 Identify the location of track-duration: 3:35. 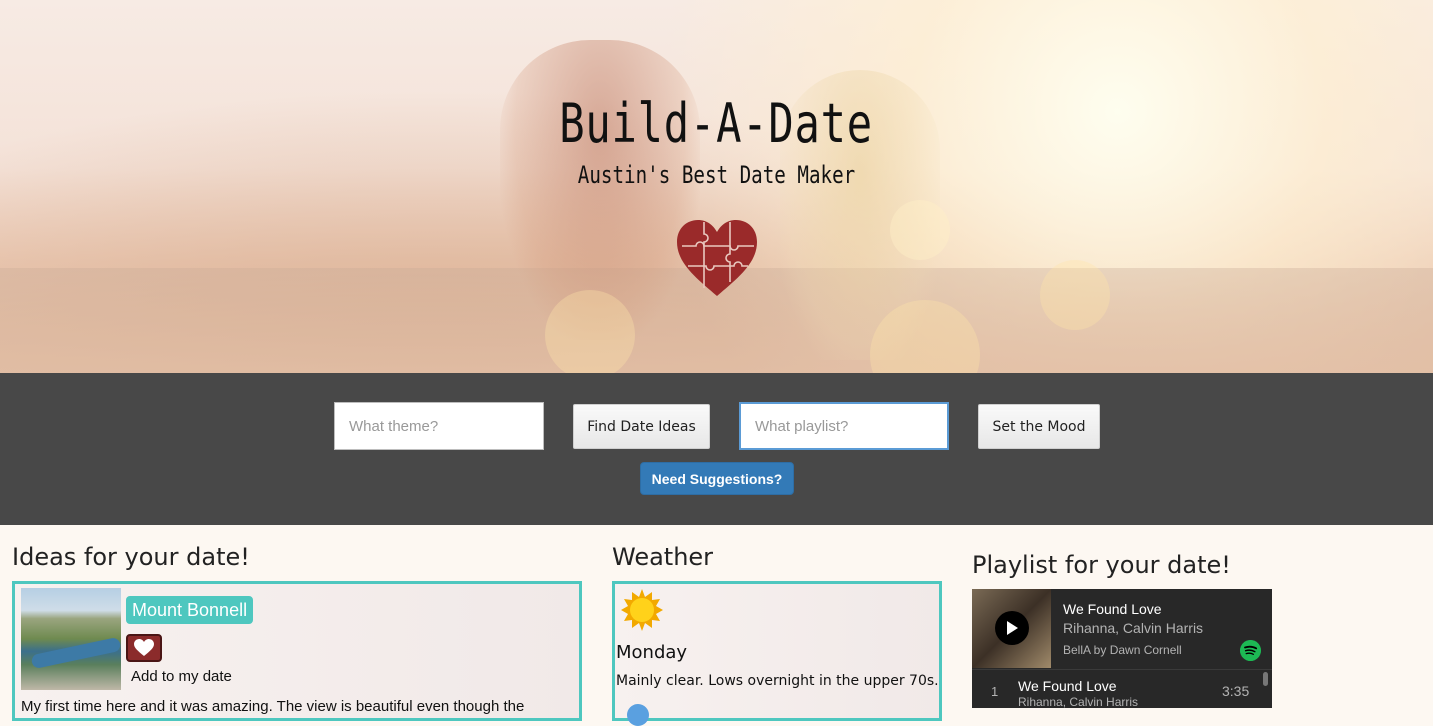
(1236, 691).